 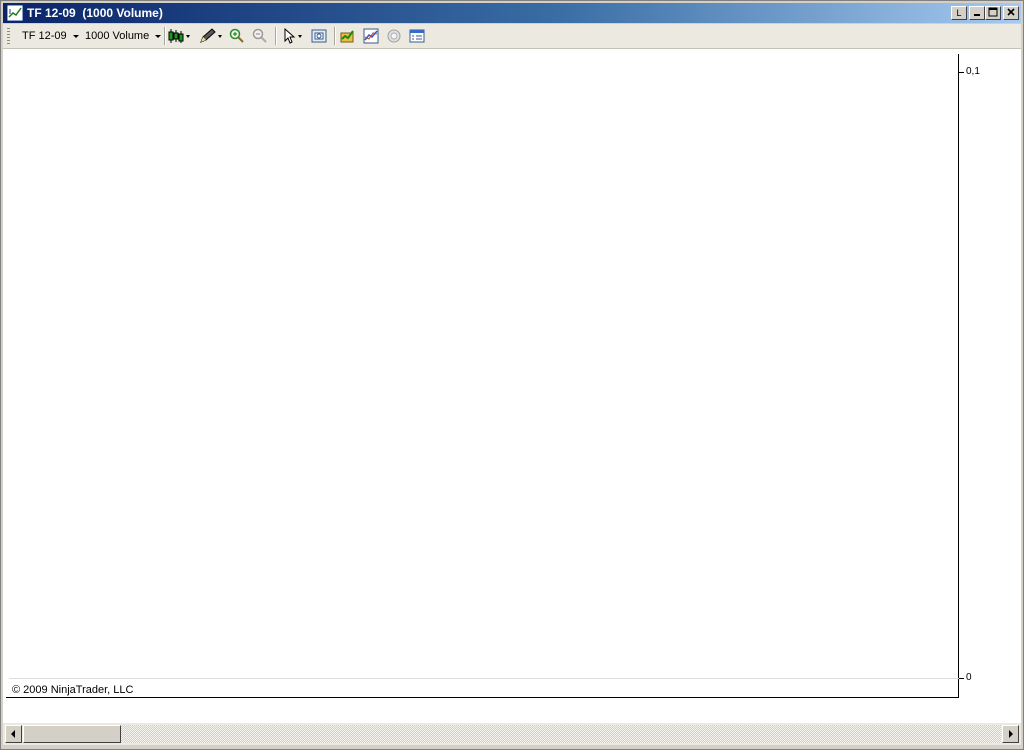 I want to click on copyright-notice: © 2009 NinjaTrader, LLC, so click(x=73, y=690).